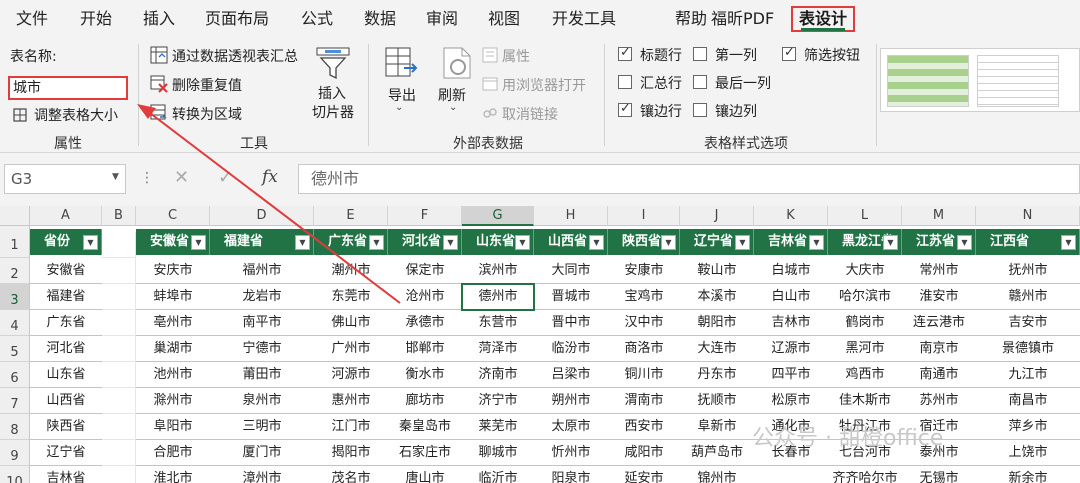 The image size is (1080, 483). What do you see at coordinates (262, 216) in the screenshot?
I see `column-header: D` at bounding box center [262, 216].